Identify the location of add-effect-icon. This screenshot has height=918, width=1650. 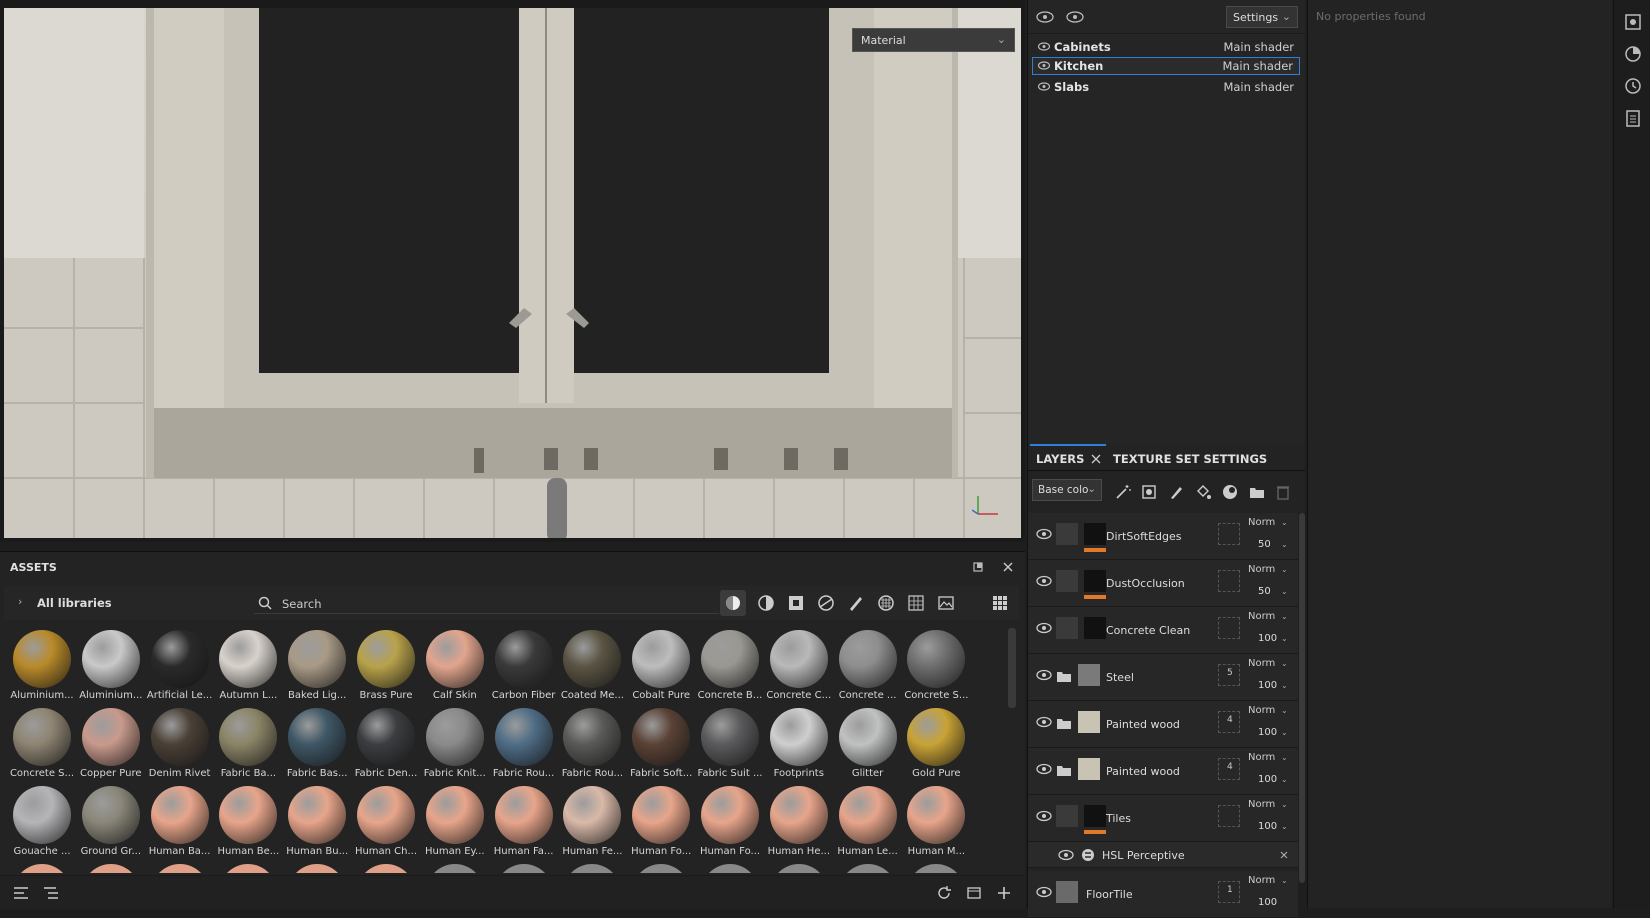
(1123, 492).